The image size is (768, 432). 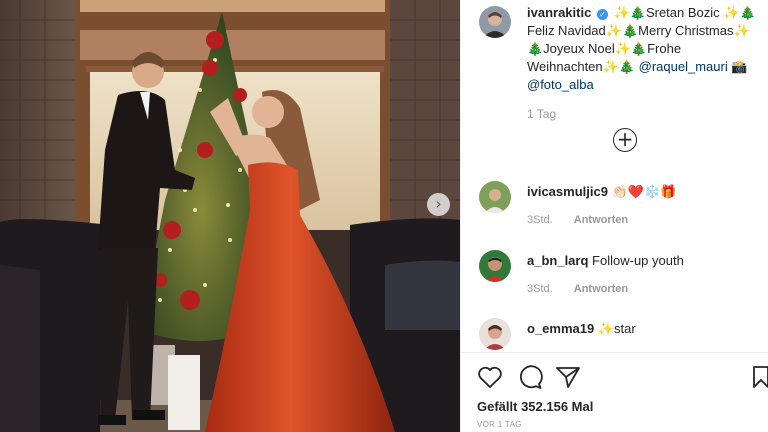 What do you see at coordinates (568, 377) in the screenshot?
I see `share-icon` at bounding box center [568, 377].